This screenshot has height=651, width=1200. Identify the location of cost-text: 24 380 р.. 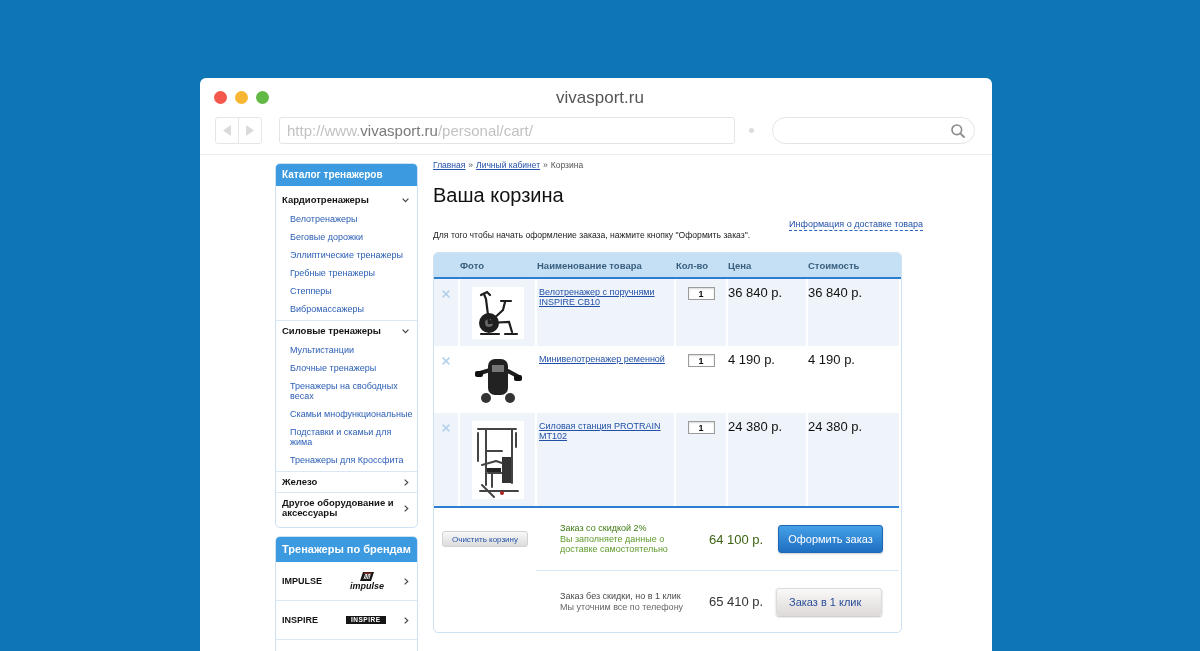
(836, 427).